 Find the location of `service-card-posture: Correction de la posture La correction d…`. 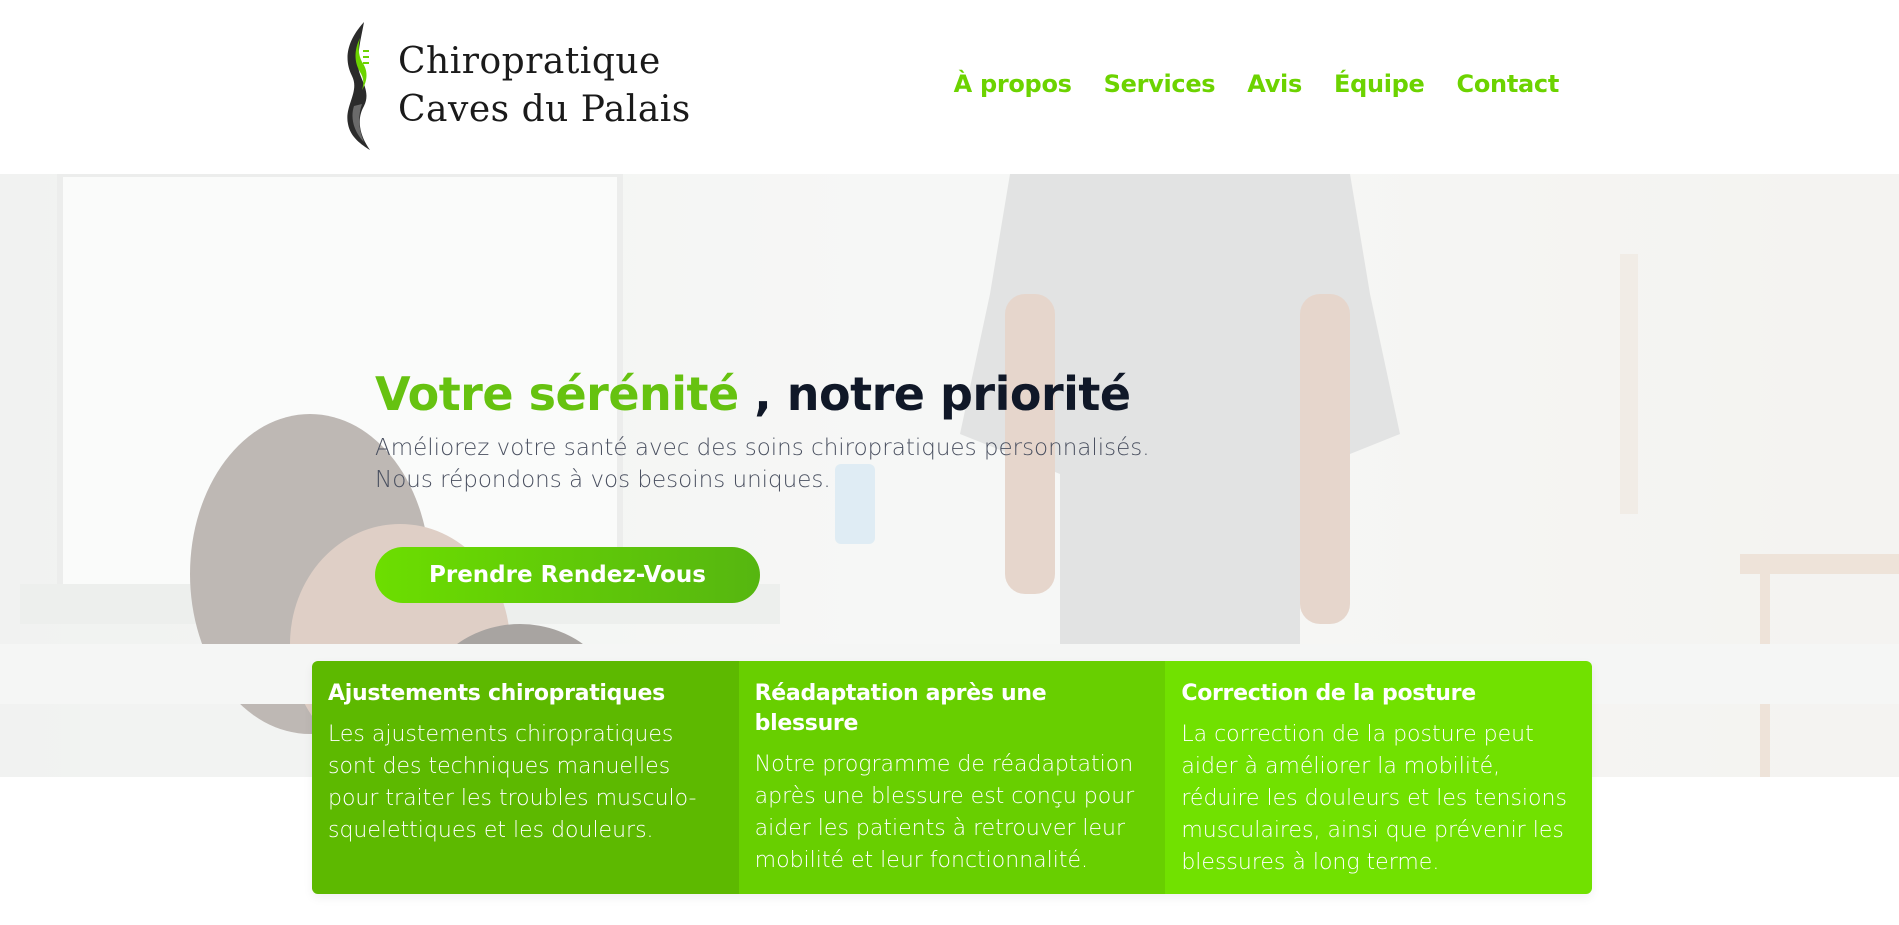

service-card-posture: Correction de la posture La correction d… is located at coordinates (1378, 777).